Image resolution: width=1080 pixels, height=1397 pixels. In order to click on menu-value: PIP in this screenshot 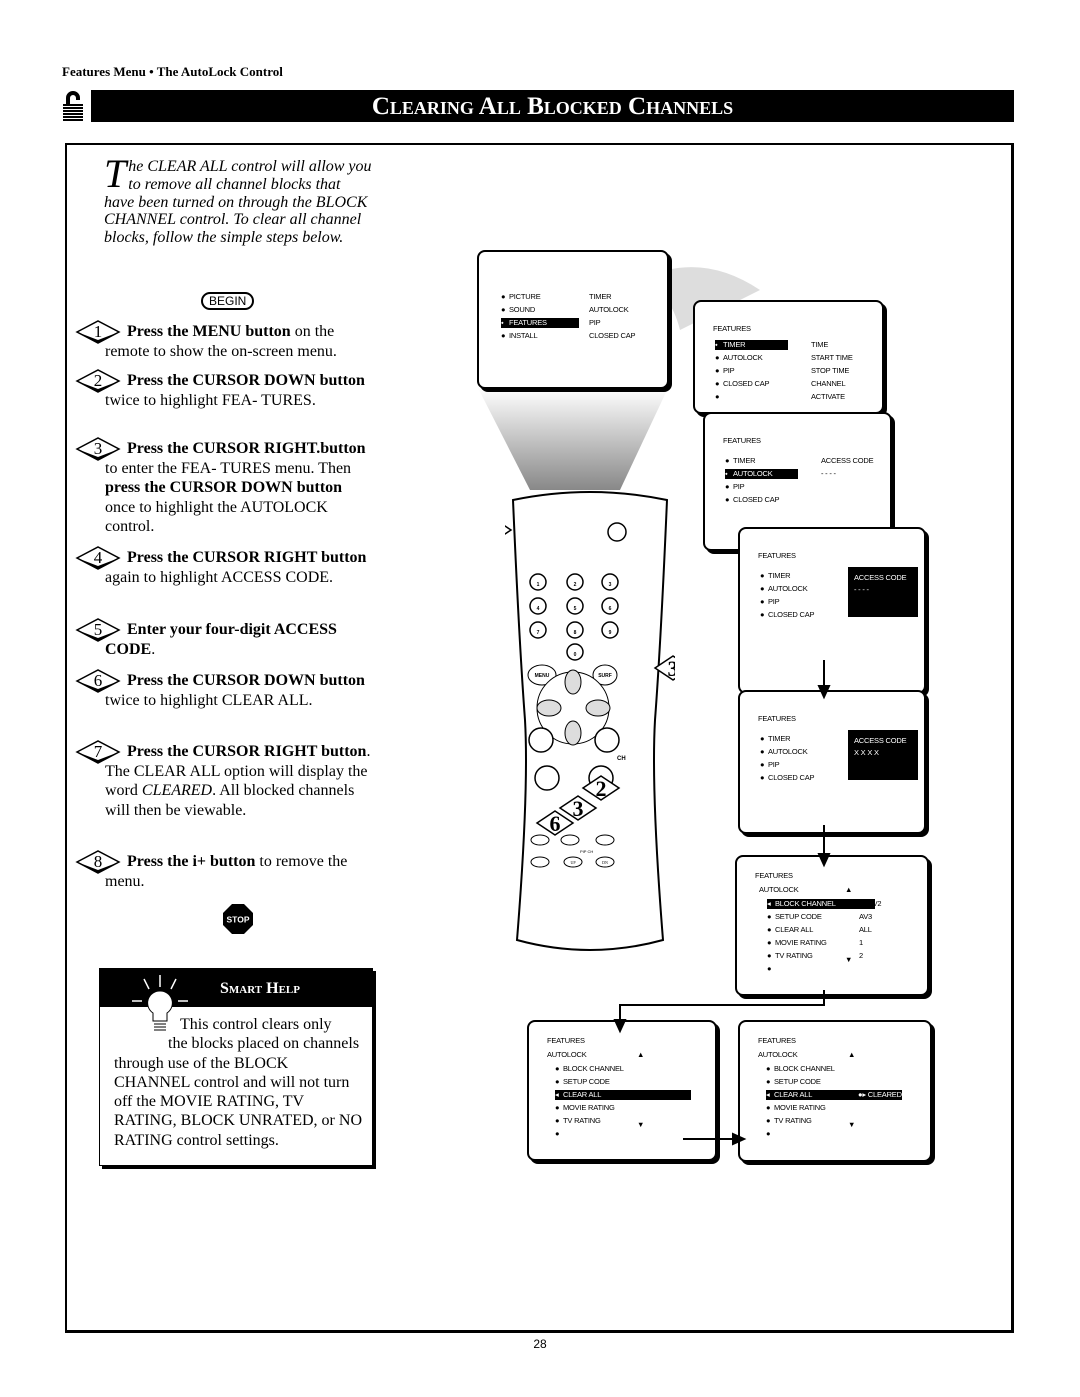, I will do `click(595, 322)`.